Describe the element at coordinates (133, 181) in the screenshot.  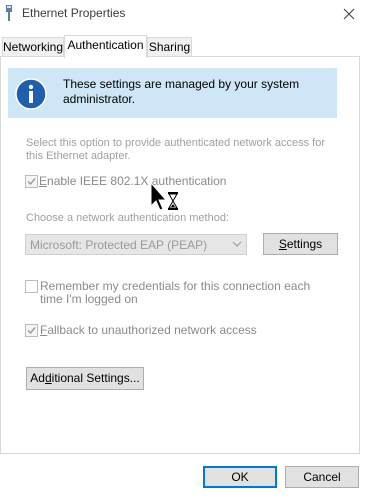
I see `enable-8021x-label: Enable IEEE 802.1X authentication` at that location.